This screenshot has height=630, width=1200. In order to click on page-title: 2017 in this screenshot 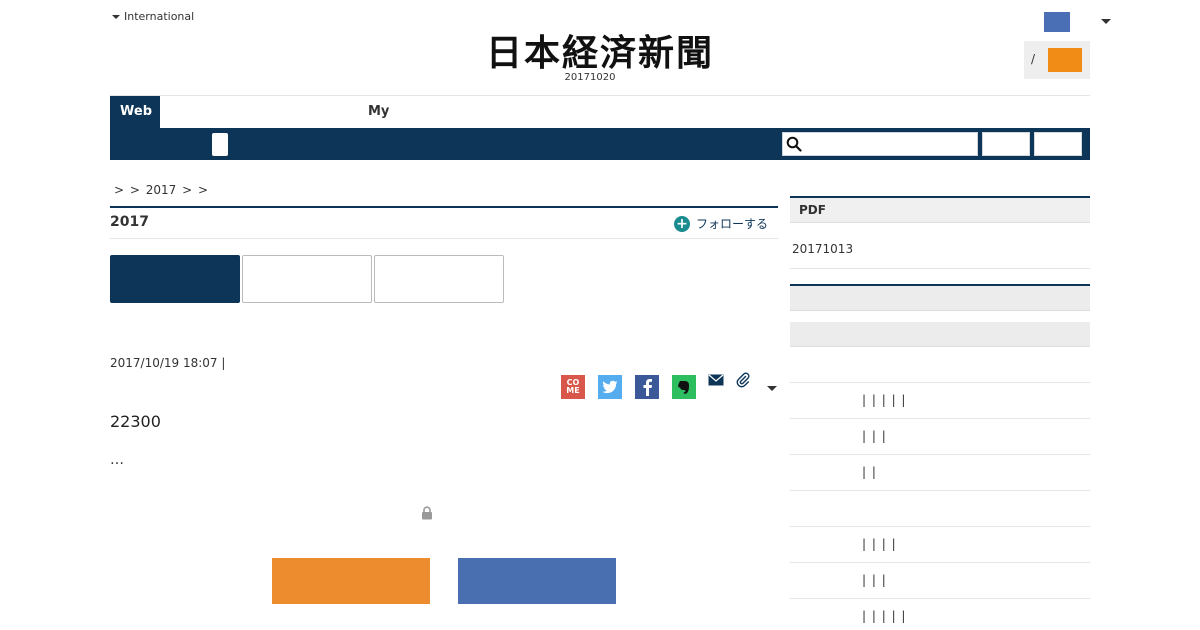, I will do `click(129, 222)`.